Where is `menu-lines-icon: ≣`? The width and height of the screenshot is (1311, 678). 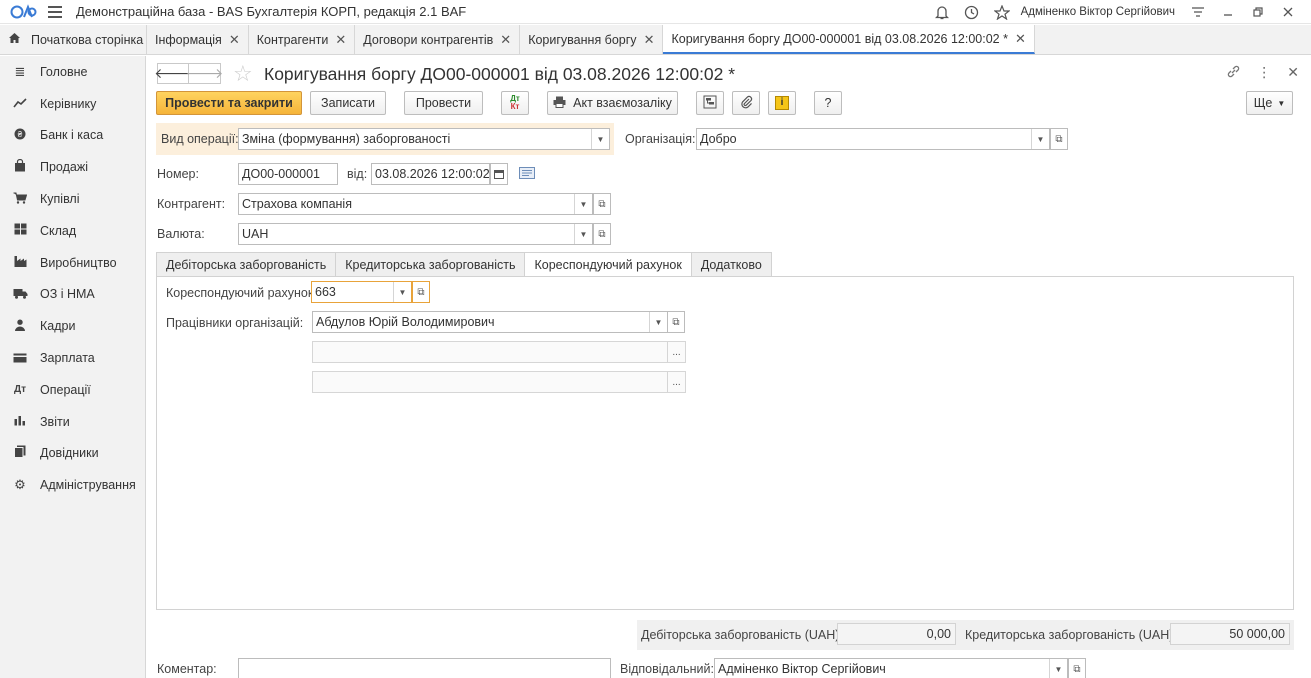
menu-lines-icon: ≣ is located at coordinates (20, 71).